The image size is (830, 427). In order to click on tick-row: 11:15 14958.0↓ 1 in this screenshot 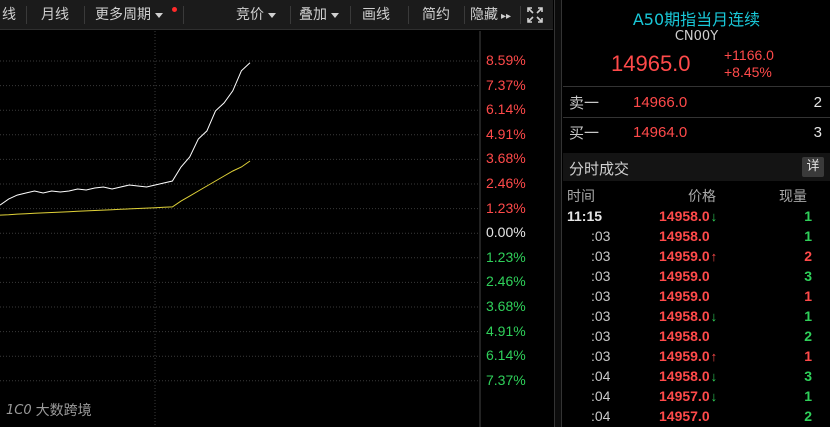, I will do `click(696, 216)`.